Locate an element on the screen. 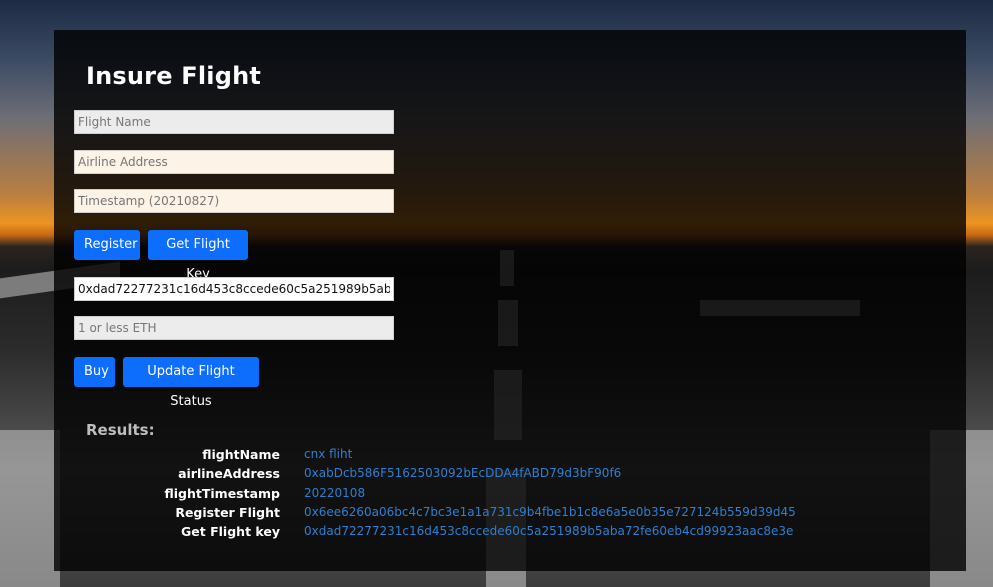  result-key: flightName is located at coordinates (241, 454).